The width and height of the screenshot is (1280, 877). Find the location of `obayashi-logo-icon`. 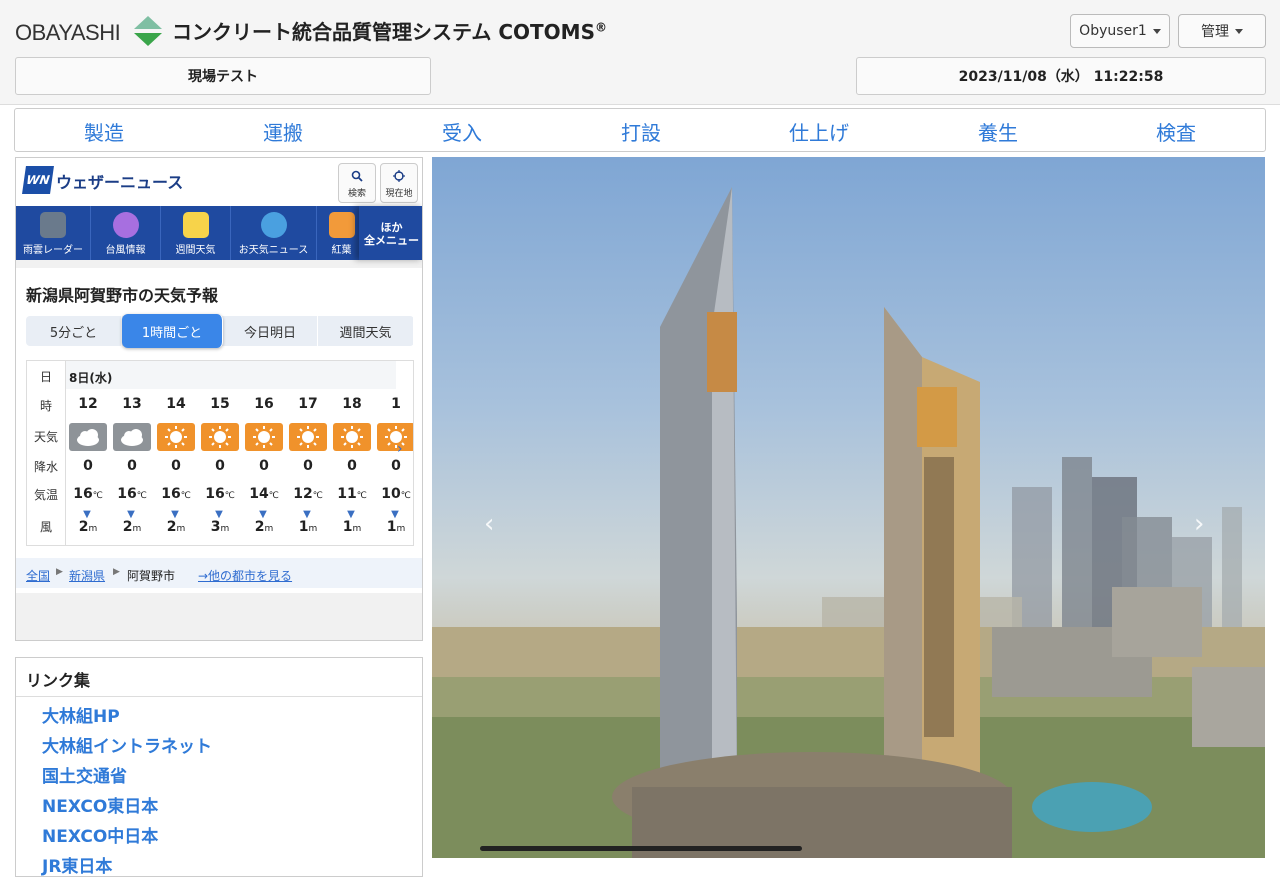

obayashi-logo-icon is located at coordinates (148, 31).